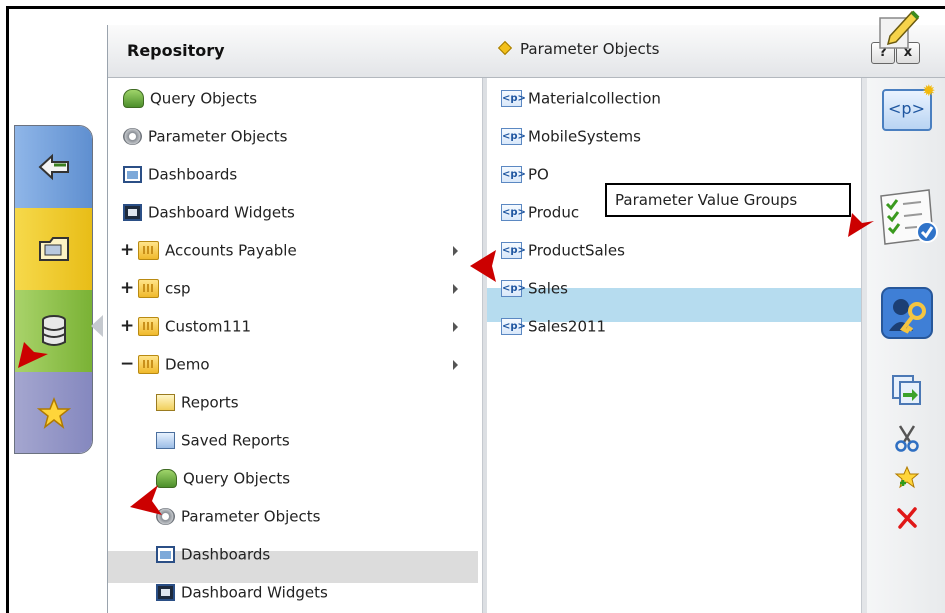 Image resolution: width=945 pixels, height=613 pixels. What do you see at coordinates (165, 440) in the screenshot?
I see `saved-reports-icon` at bounding box center [165, 440].